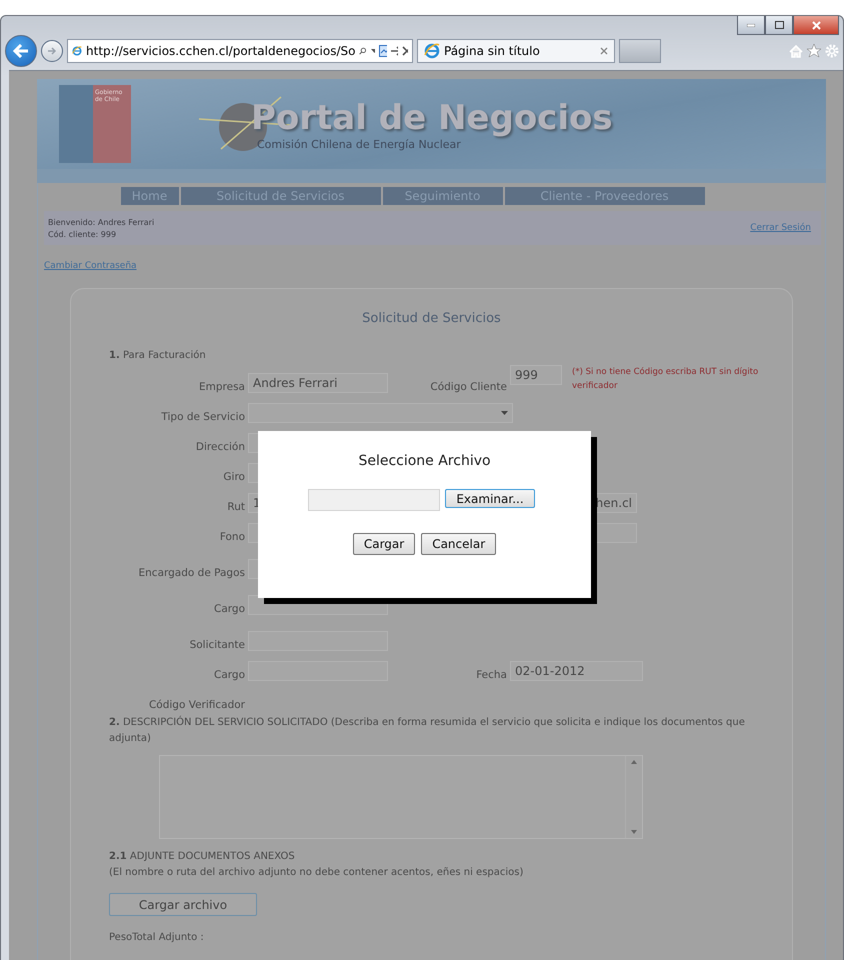  I want to click on dialog-title: Seleccione Archivo, so click(424, 461).